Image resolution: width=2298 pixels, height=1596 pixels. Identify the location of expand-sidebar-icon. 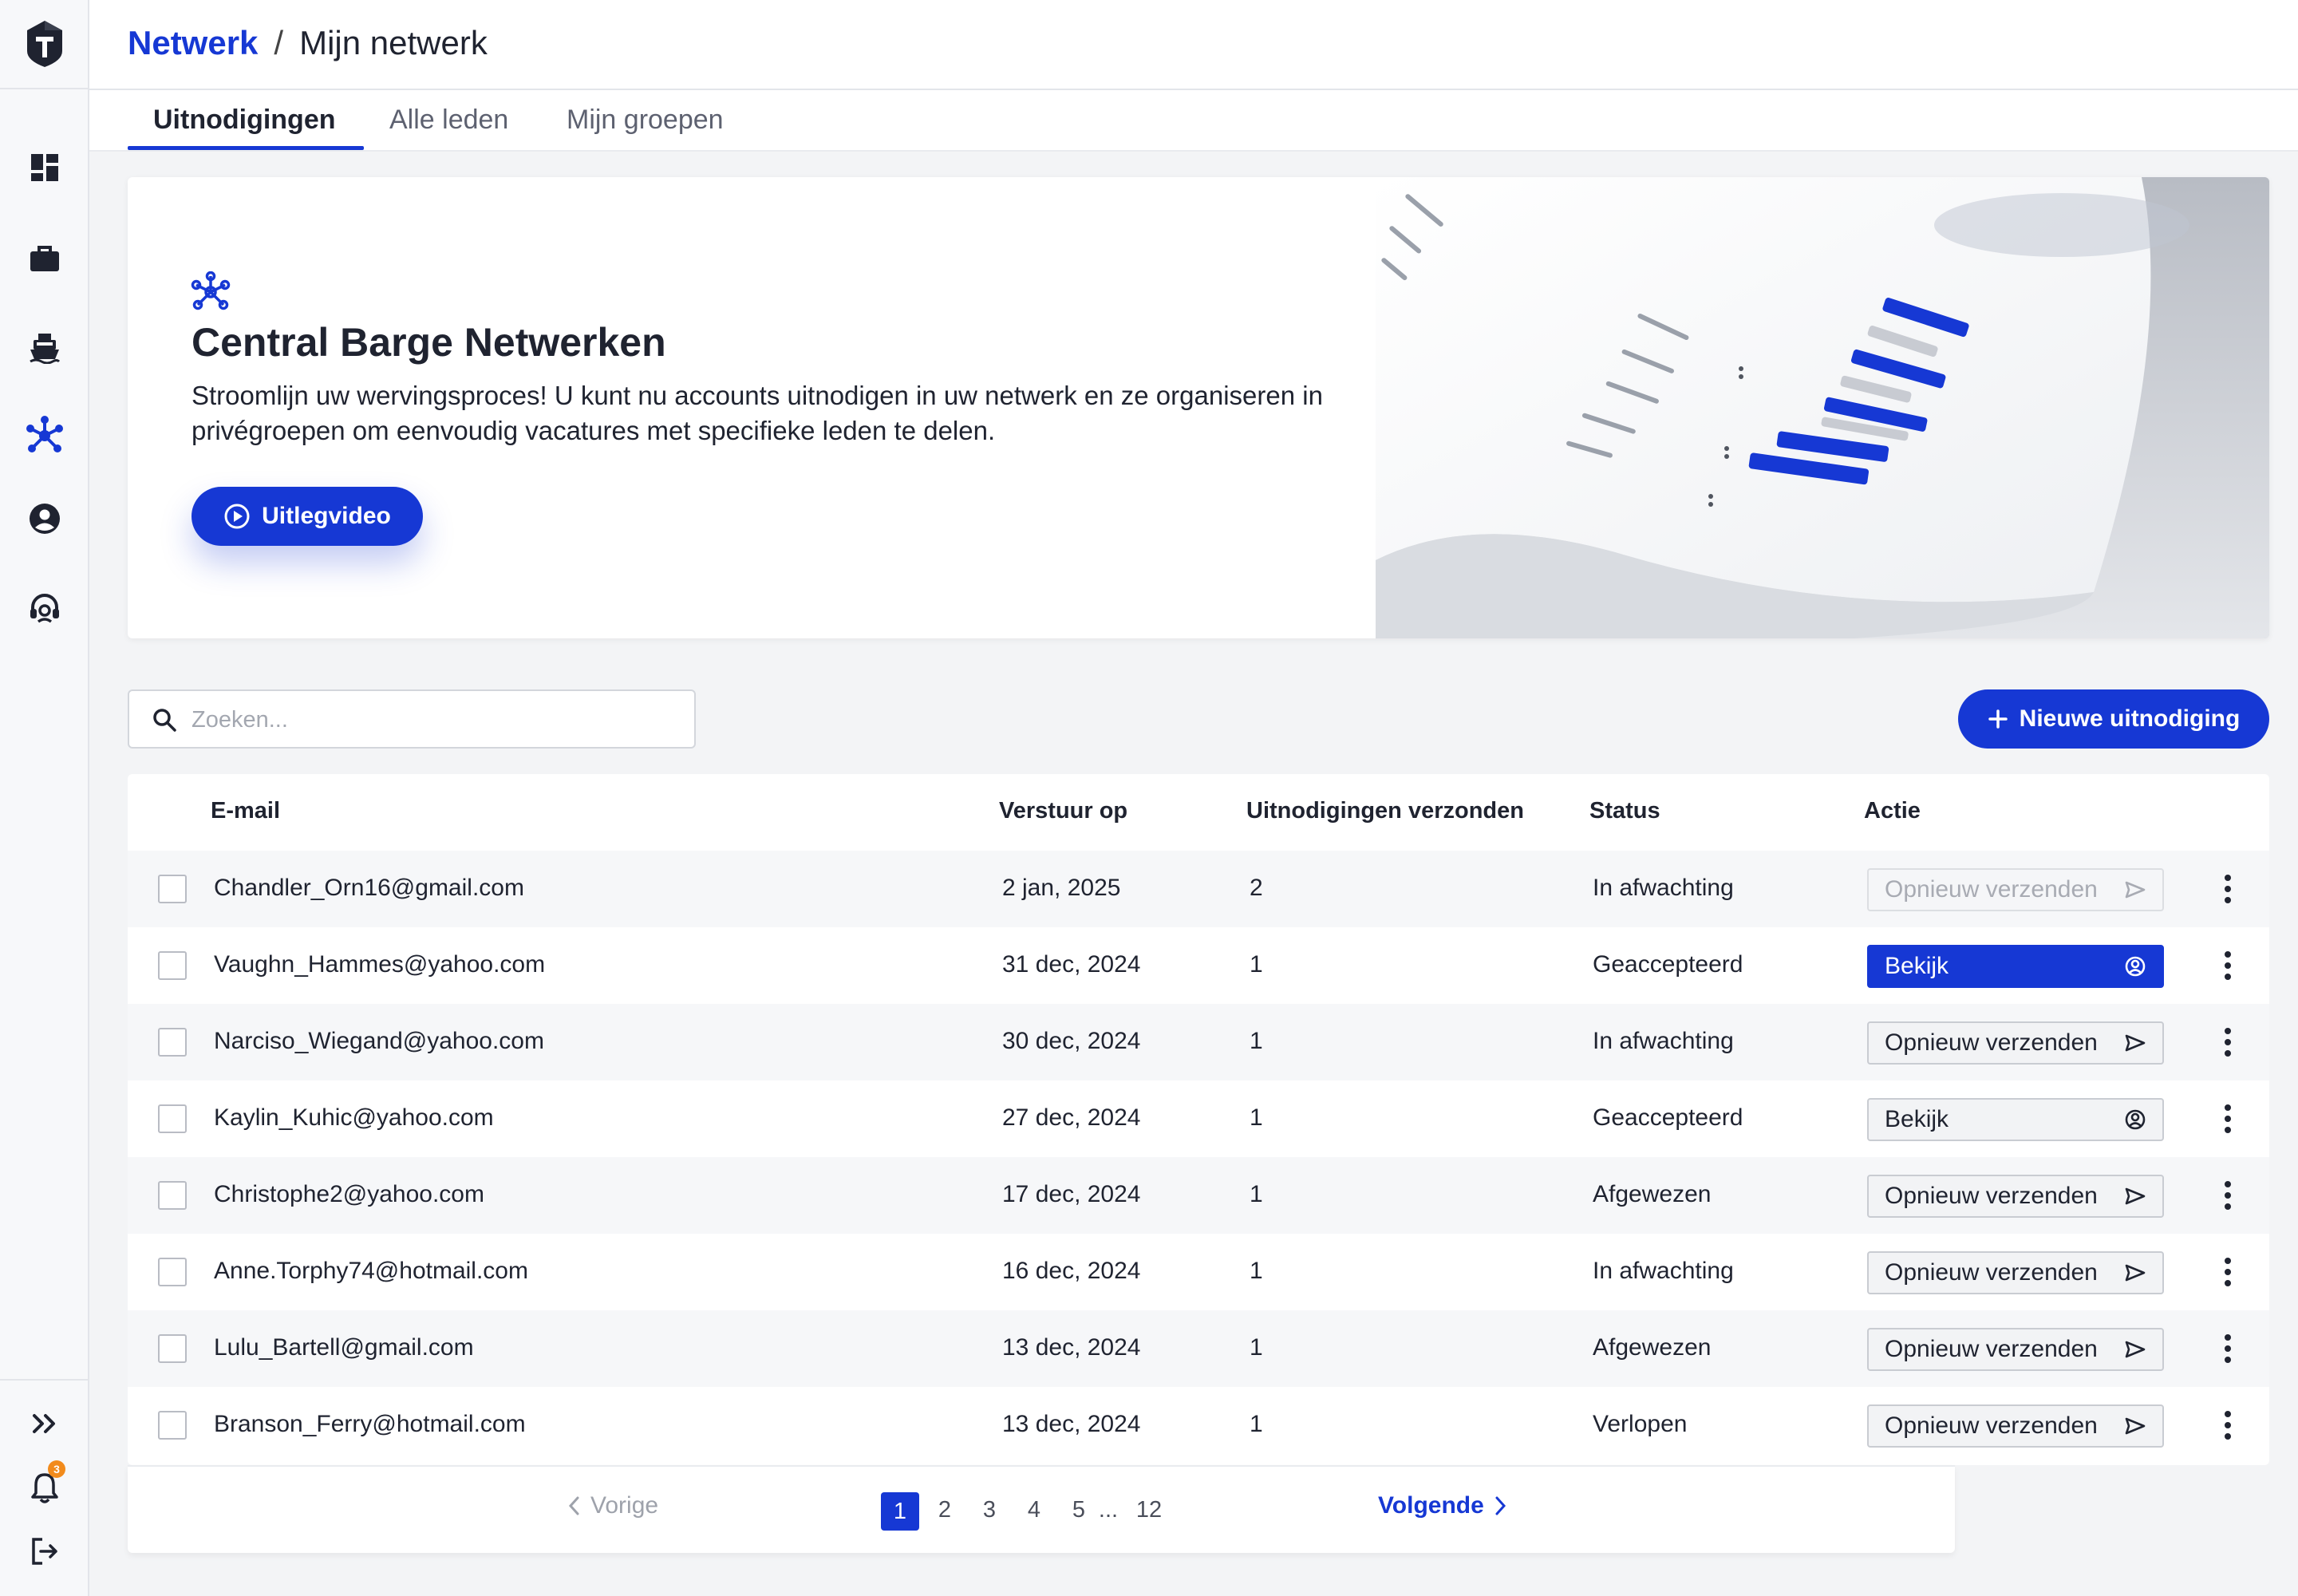
(44, 1423).